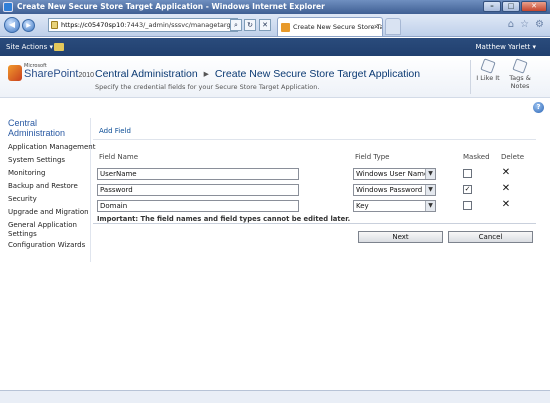 The width and height of the screenshot is (550, 403). What do you see at coordinates (539, 24) in the screenshot?
I see `tools-icon: ⚙` at bounding box center [539, 24].